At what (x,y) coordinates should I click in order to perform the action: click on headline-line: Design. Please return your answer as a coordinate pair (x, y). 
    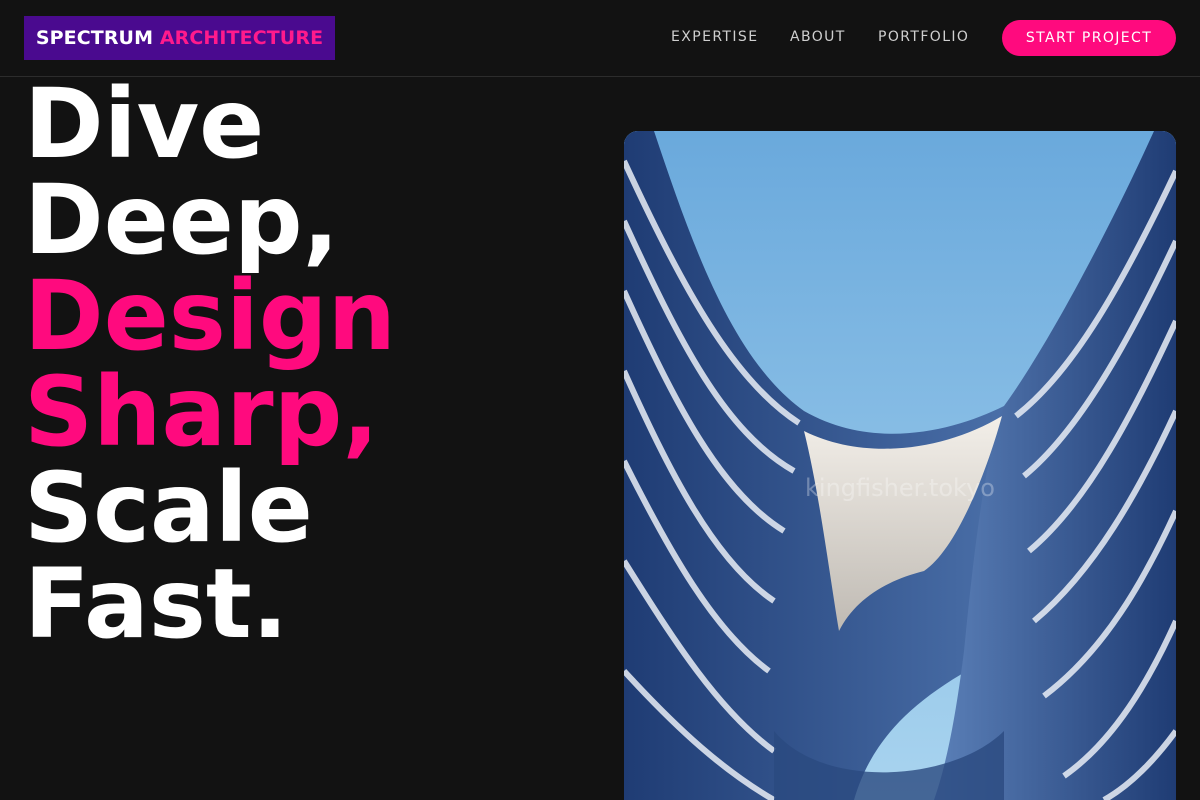
    Looking at the image, I should click on (210, 316).